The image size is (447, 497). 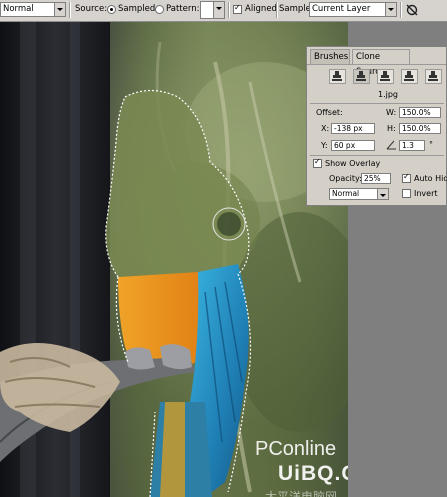 What do you see at coordinates (376, 178) in the screenshot?
I see `opacity-field: 25%` at bounding box center [376, 178].